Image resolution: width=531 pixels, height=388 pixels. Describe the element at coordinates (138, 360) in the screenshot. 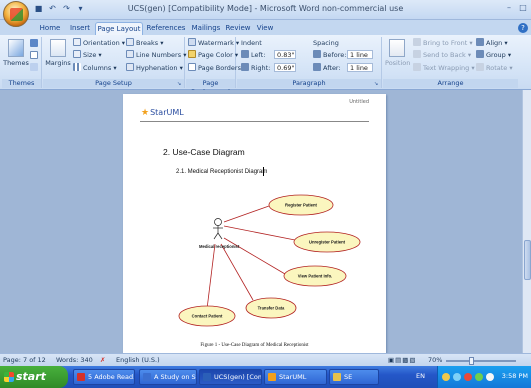

I see `language-status: English (U.S.)` at that location.